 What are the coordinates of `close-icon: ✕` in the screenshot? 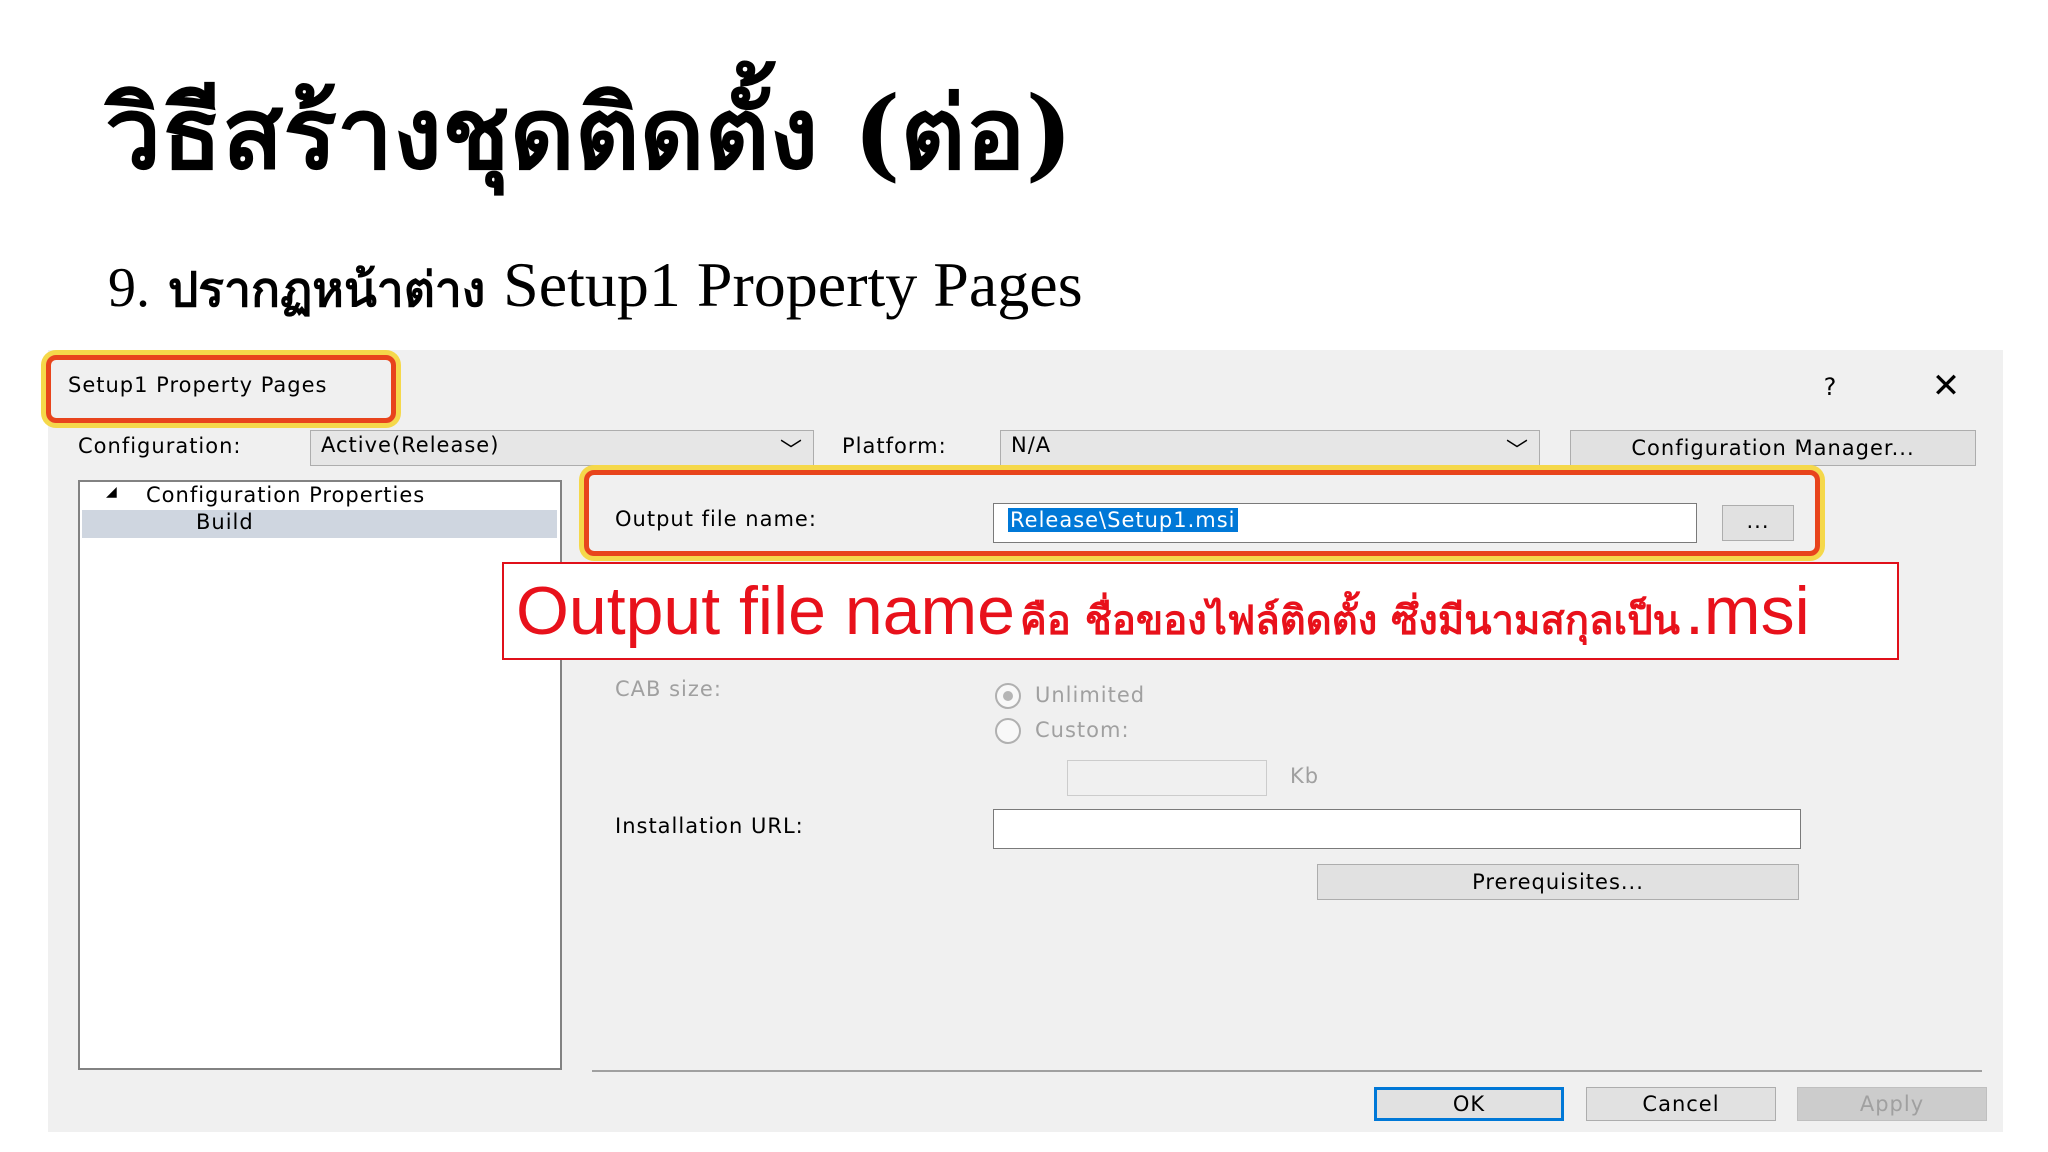 It's located at (1946, 386).